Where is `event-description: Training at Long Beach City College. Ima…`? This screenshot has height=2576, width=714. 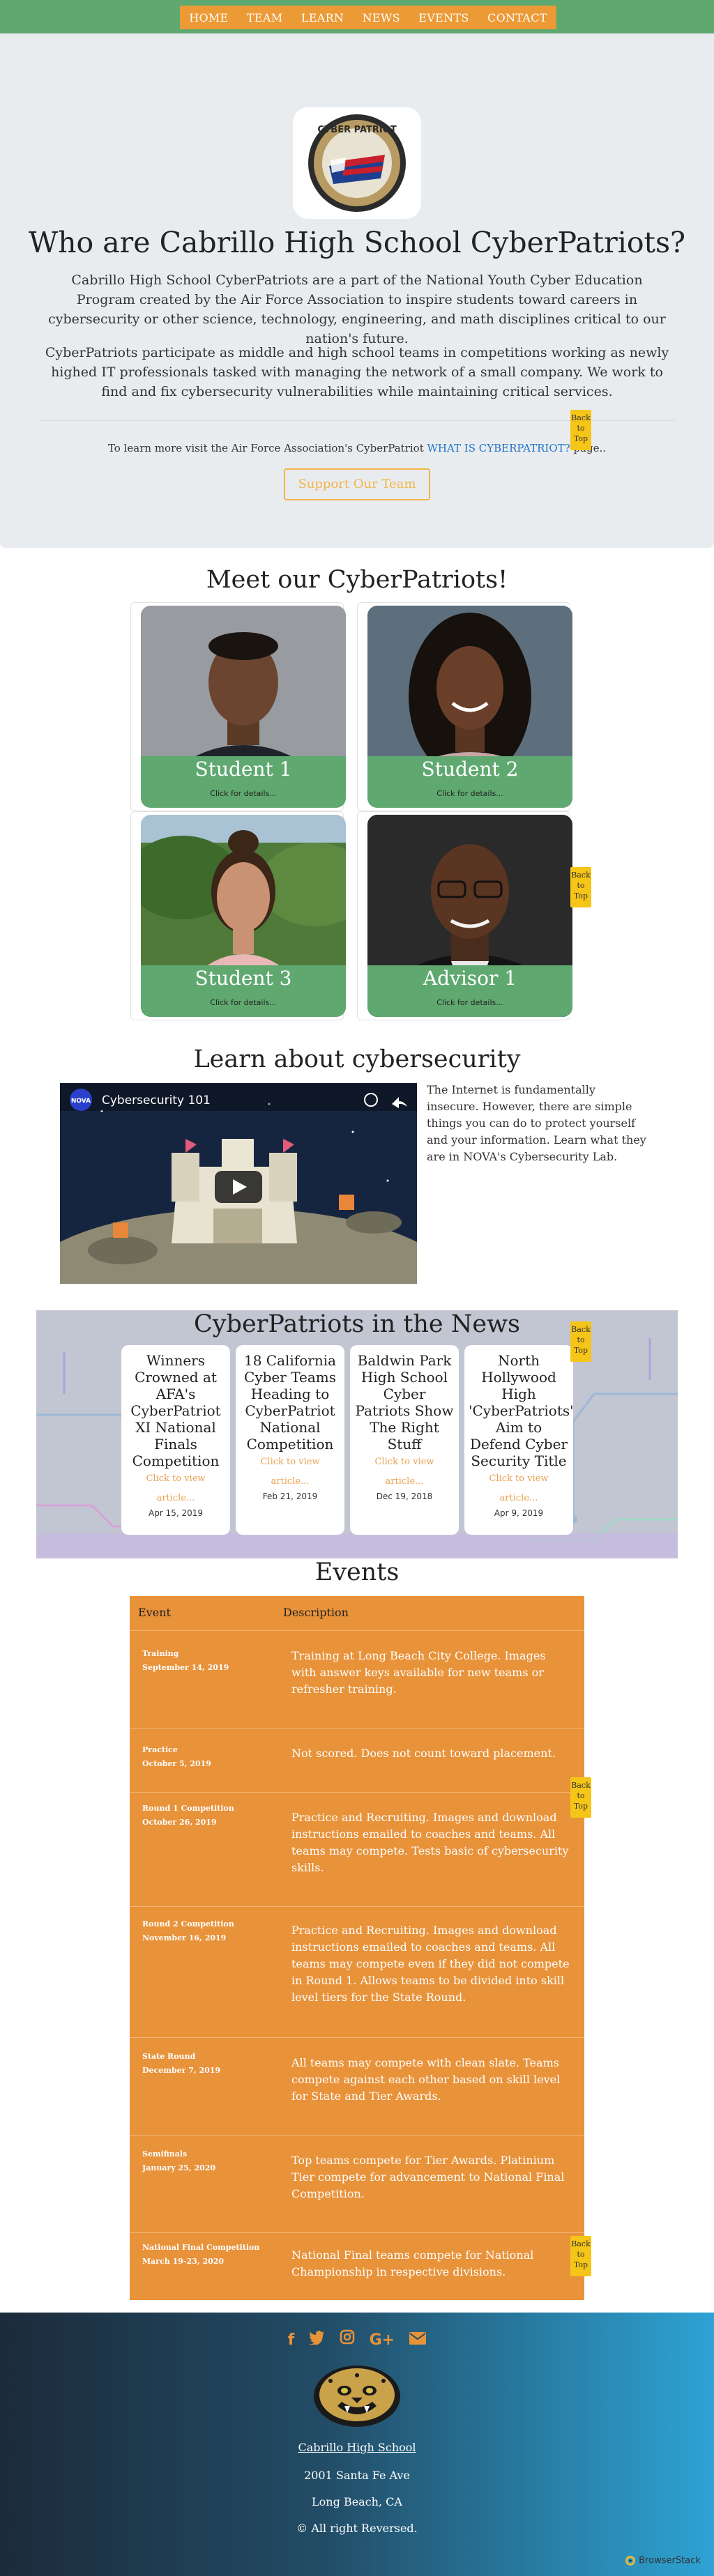
event-description: Training at Long Beach City College. Ima… is located at coordinates (418, 1672).